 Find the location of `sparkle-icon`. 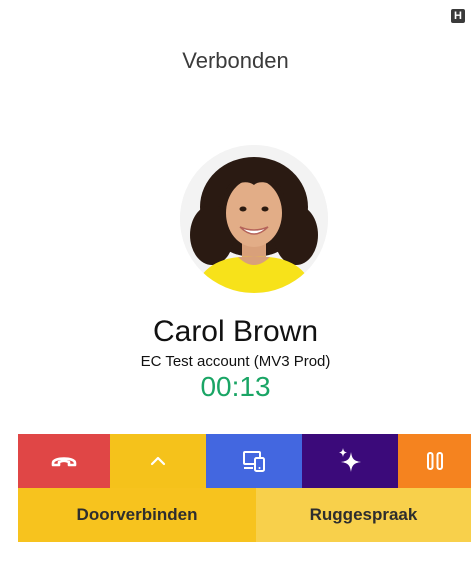

sparkle-icon is located at coordinates (350, 460).